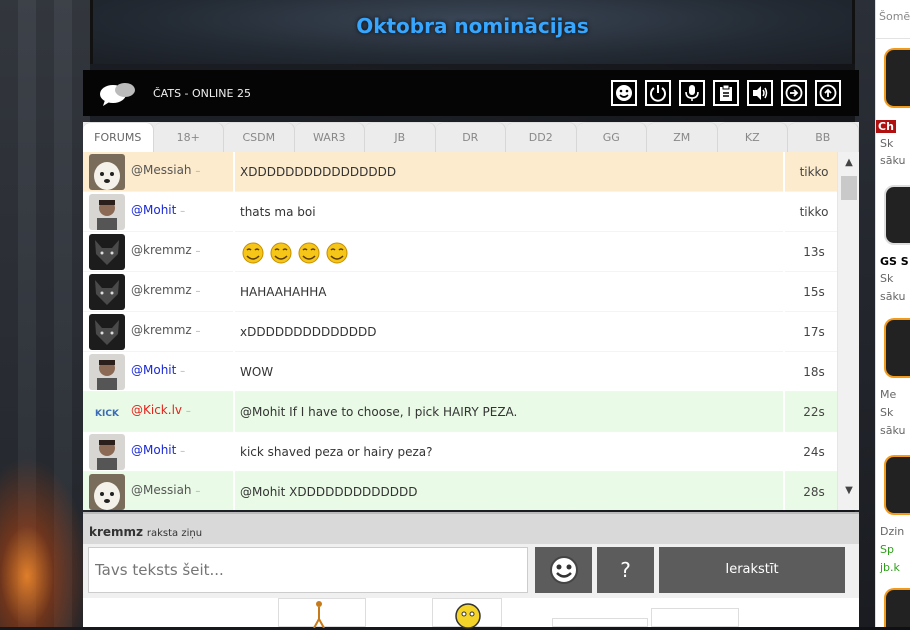  I want to click on power-icon, so click(658, 93).